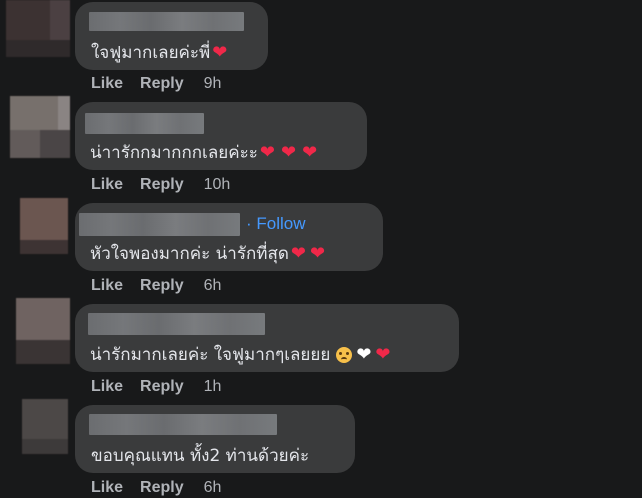  I want to click on comment-text: หัวใจพองมากค่ะ น่ารักที่สุด, so click(189, 254).